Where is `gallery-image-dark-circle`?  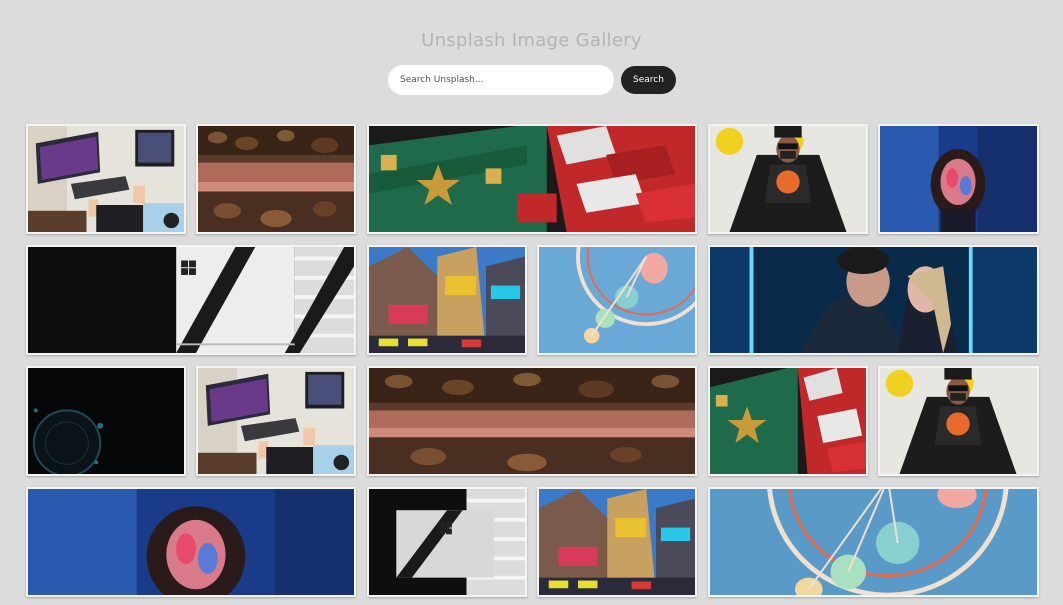 gallery-image-dark-circle is located at coordinates (106, 421).